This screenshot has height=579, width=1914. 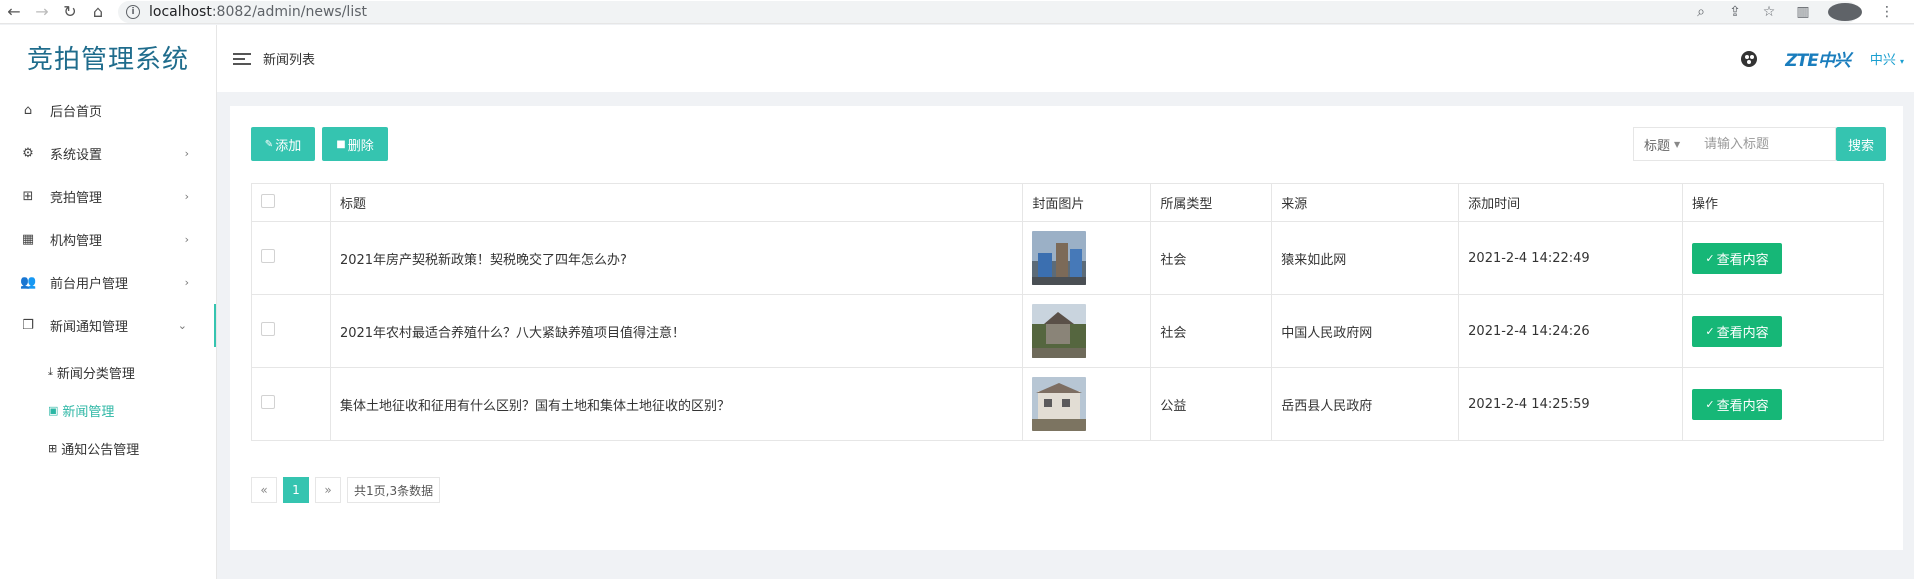 I want to click on cell-title: 2021年农村最适合养殖什么？八大紧缺养殖项目值得注意！, so click(x=676, y=331).